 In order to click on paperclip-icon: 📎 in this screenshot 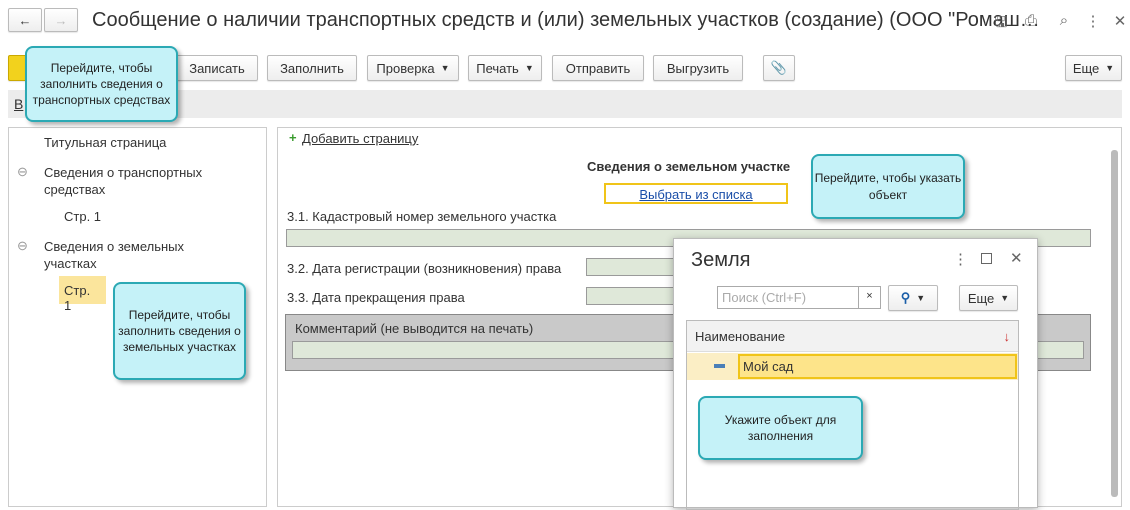, I will do `click(779, 67)`.